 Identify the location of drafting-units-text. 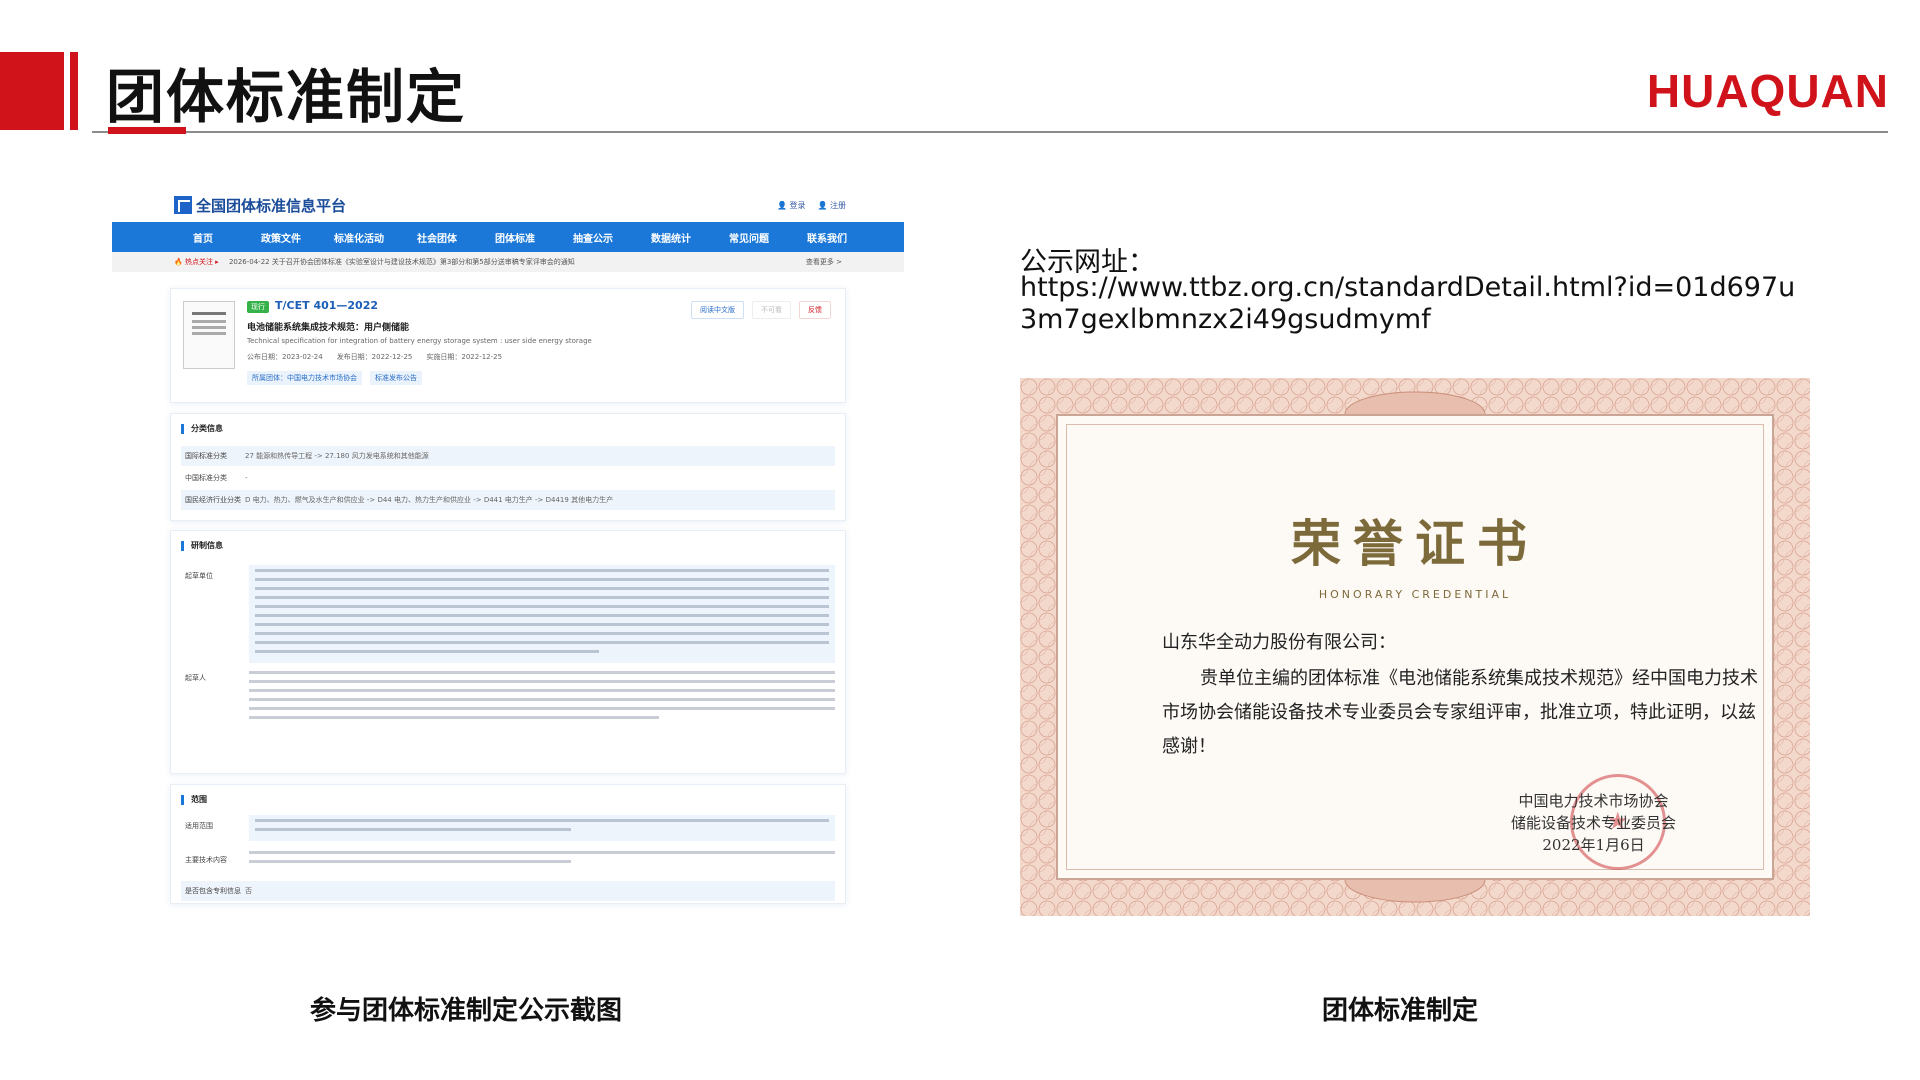
(542, 614).